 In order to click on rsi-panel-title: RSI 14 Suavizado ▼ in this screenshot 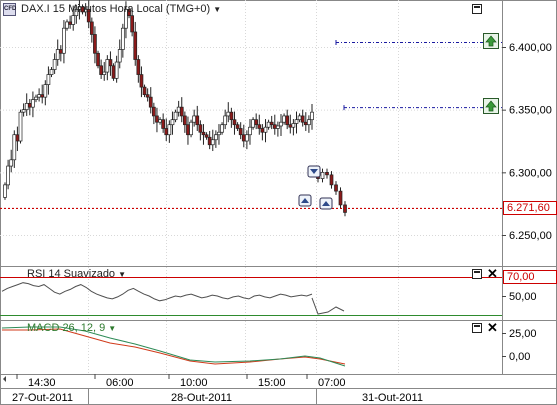, I will do `click(76, 274)`.